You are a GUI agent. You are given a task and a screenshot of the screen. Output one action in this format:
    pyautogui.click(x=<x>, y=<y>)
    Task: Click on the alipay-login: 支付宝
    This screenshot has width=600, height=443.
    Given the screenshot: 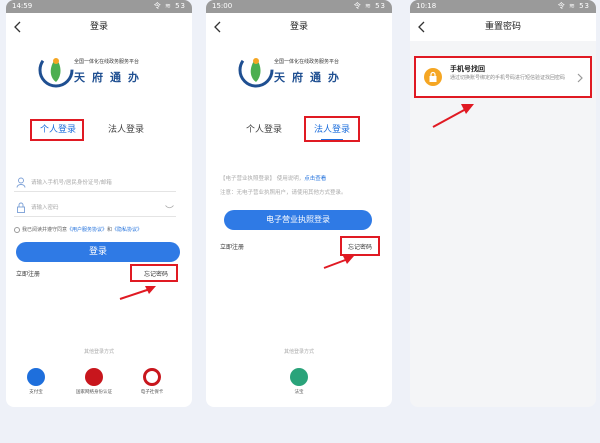 What is the action you would take?
    pyautogui.click(x=36, y=381)
    